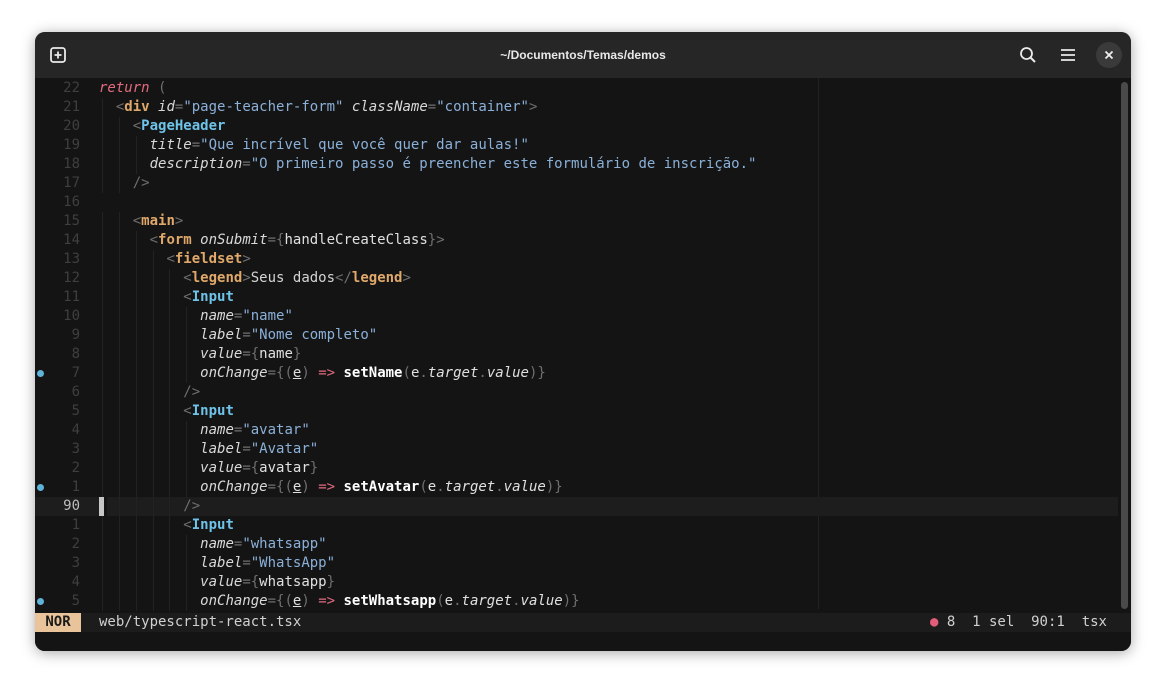 The image size is (1166, 689). Describe the element at coordinates (576, 563) in the screenshot. I see `code-line: 3 label="WhatsApp"` at that location.